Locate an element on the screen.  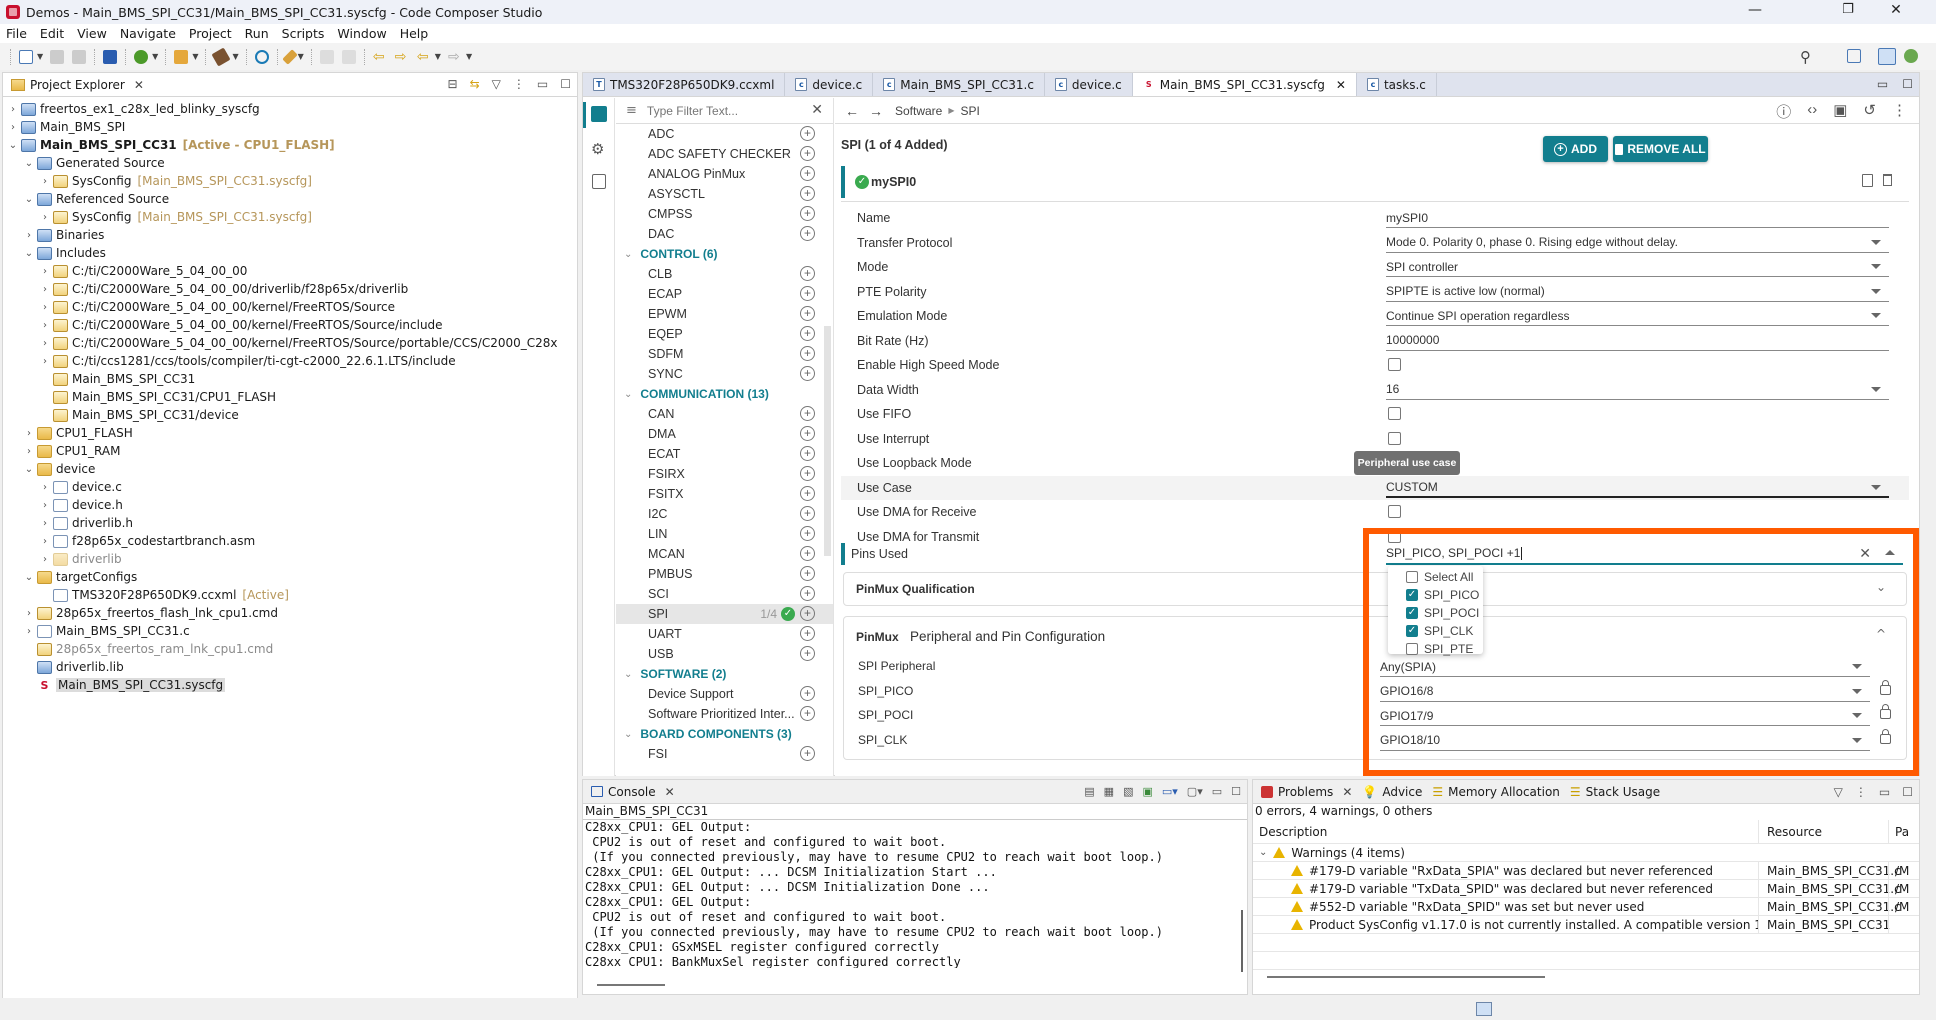
add-button: + ADD is located at coordinates (1575, 149).